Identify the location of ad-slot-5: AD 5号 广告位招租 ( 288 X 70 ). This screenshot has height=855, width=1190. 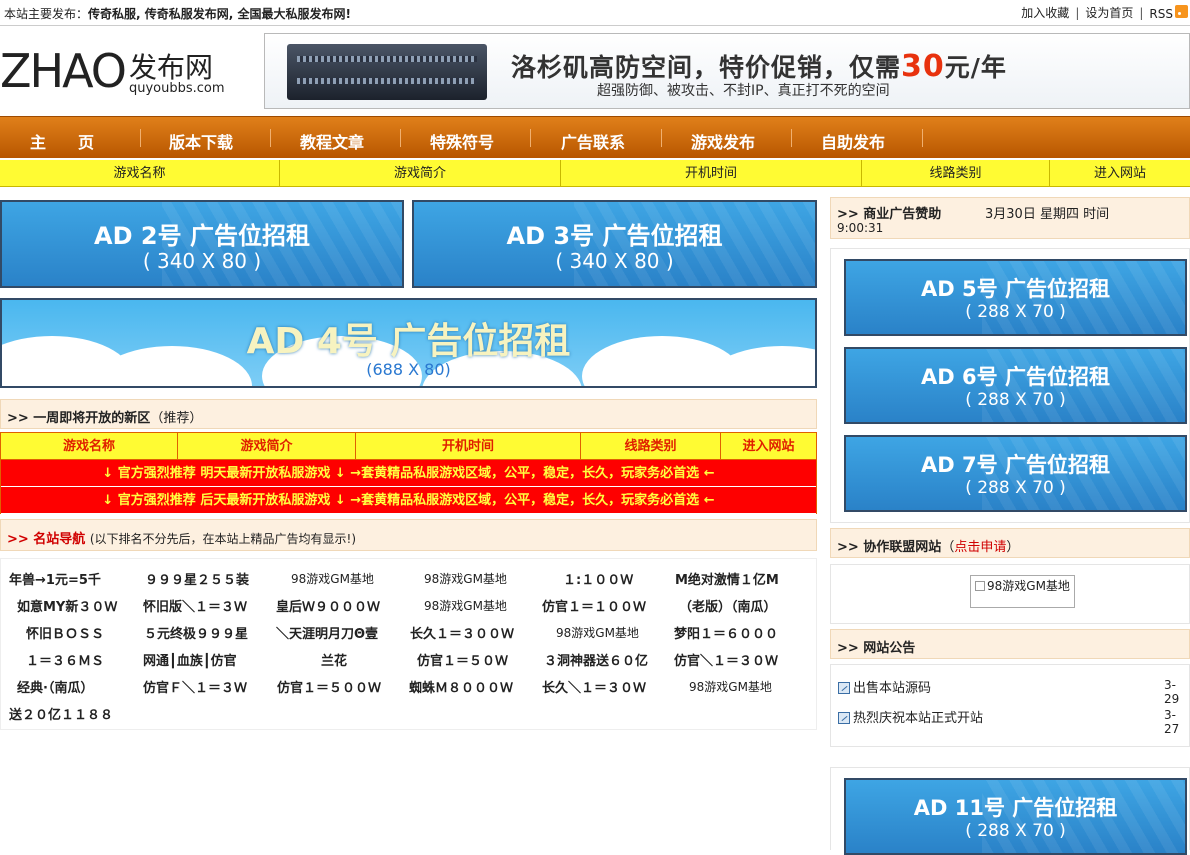
(1015, 297).